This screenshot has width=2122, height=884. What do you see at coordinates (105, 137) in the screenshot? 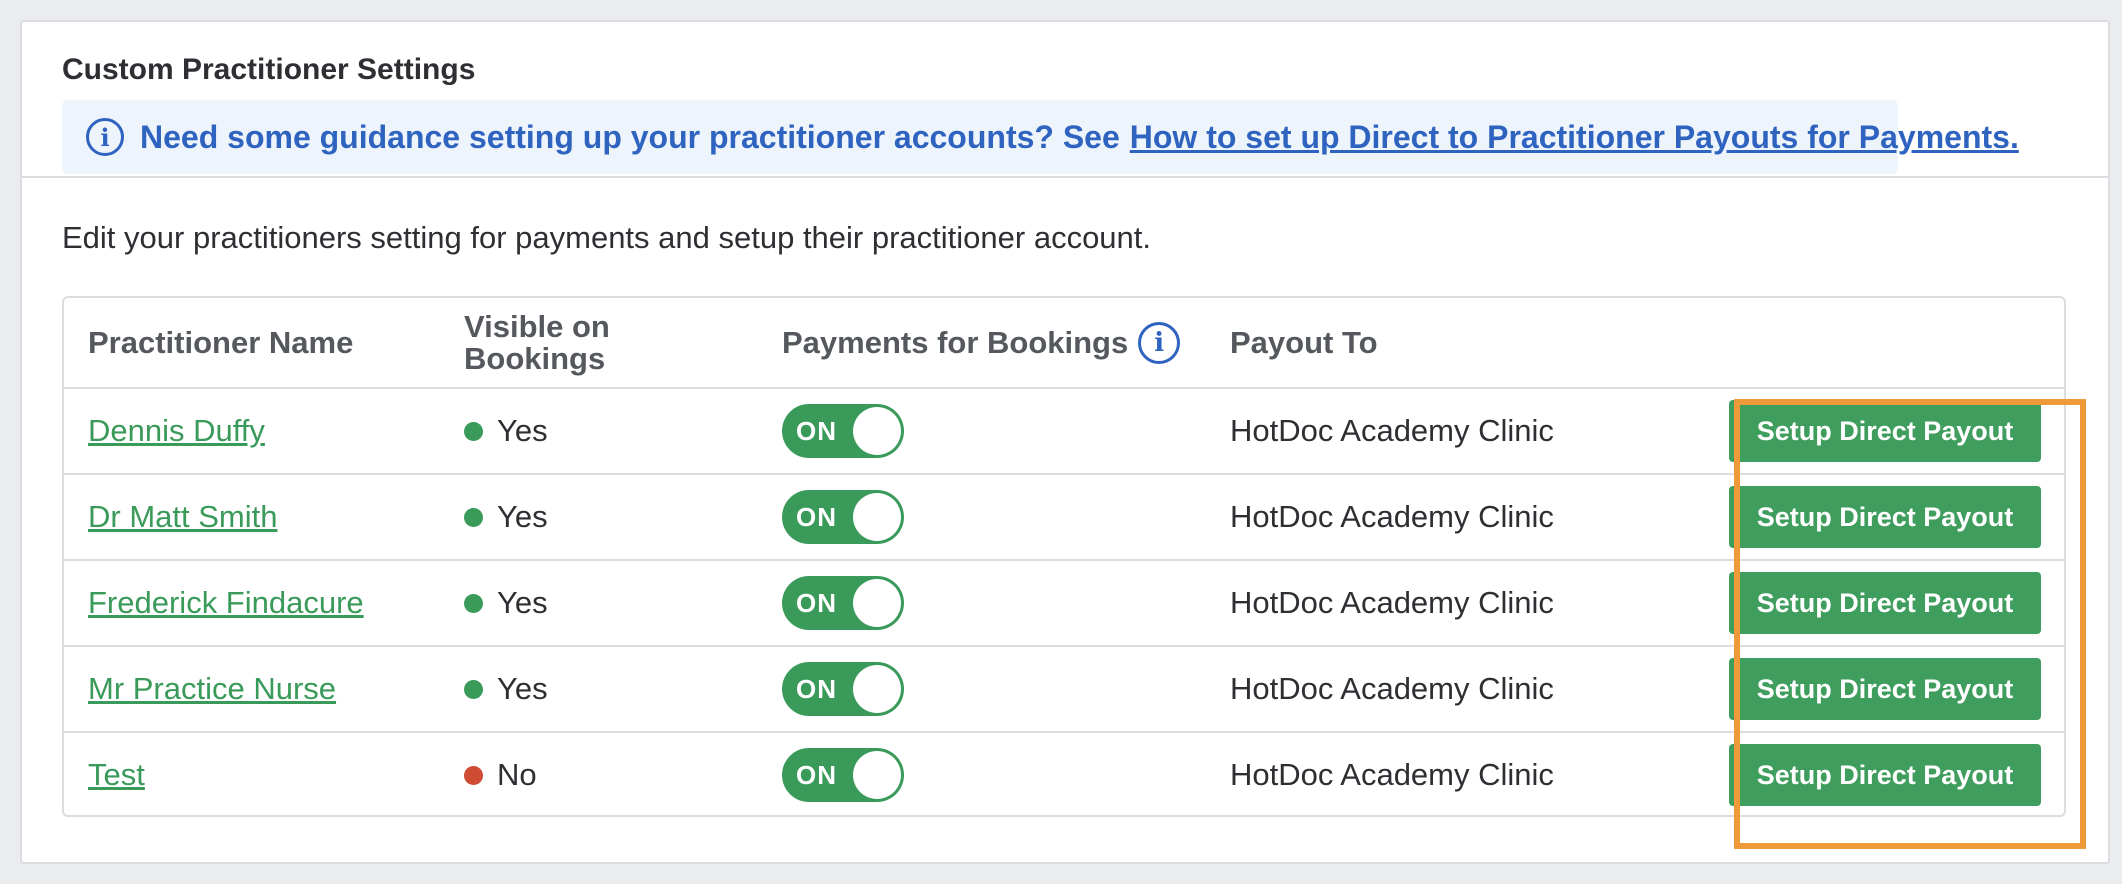
I see `info-icon: i` at bounding box center [105, 137].